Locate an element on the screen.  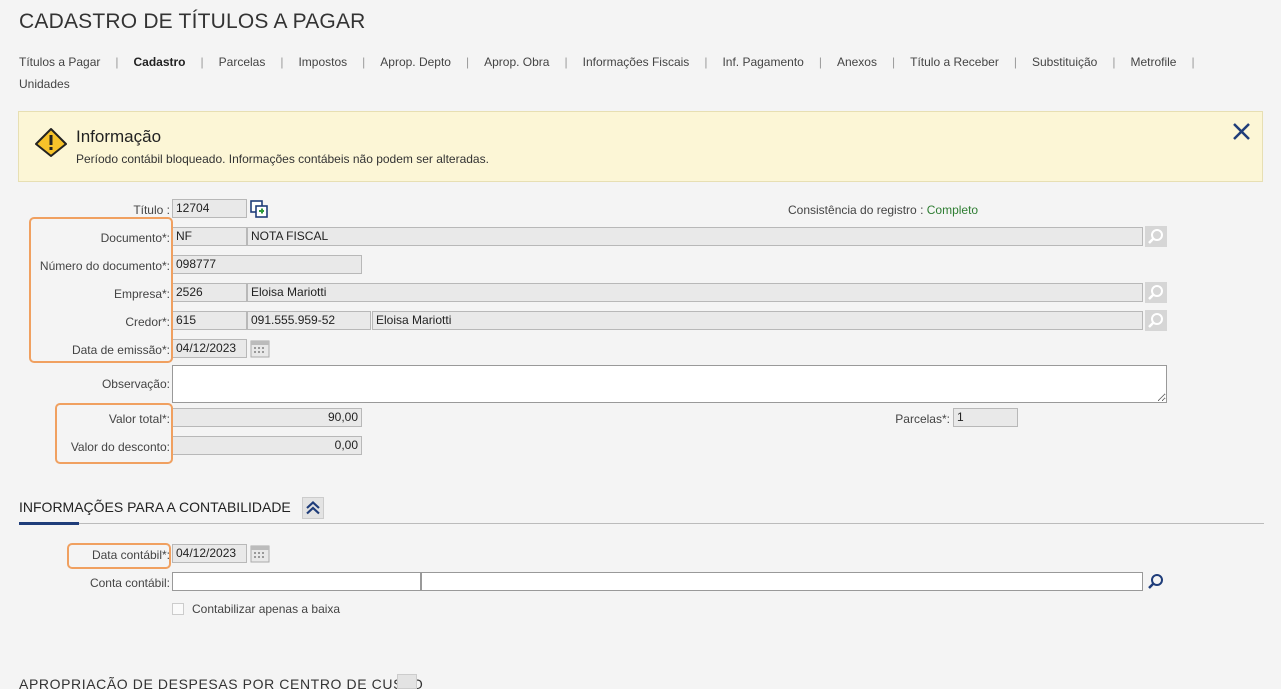
data-emissao-field: 04/12/2023 is located at coordinates (209, 348).